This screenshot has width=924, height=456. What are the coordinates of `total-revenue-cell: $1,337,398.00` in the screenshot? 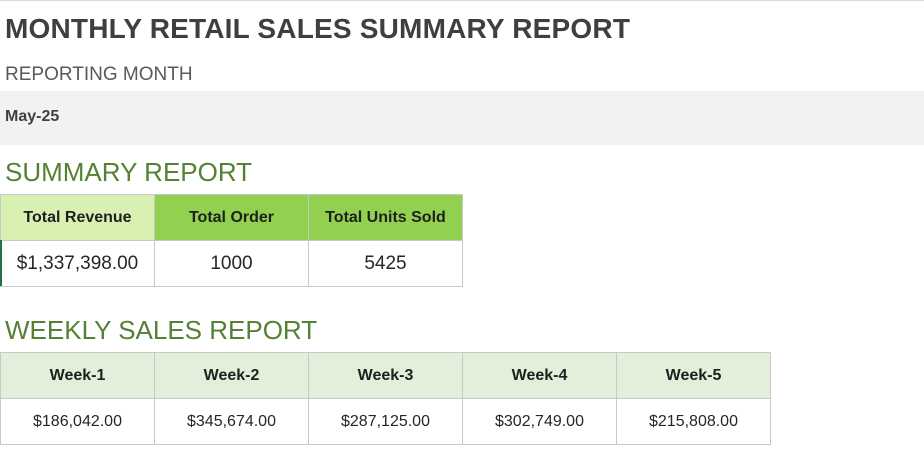 It's located at (77, 263).